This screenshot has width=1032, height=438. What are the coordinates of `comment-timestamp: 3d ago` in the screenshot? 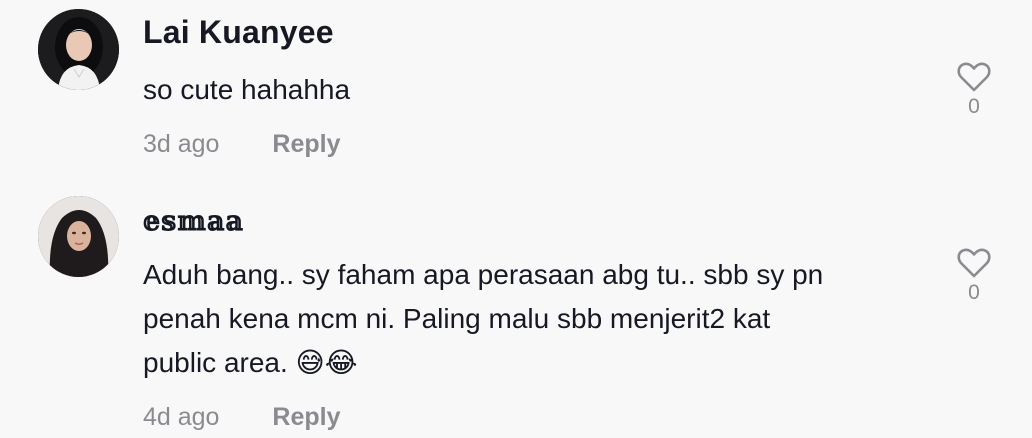 It's located at (181, 144).